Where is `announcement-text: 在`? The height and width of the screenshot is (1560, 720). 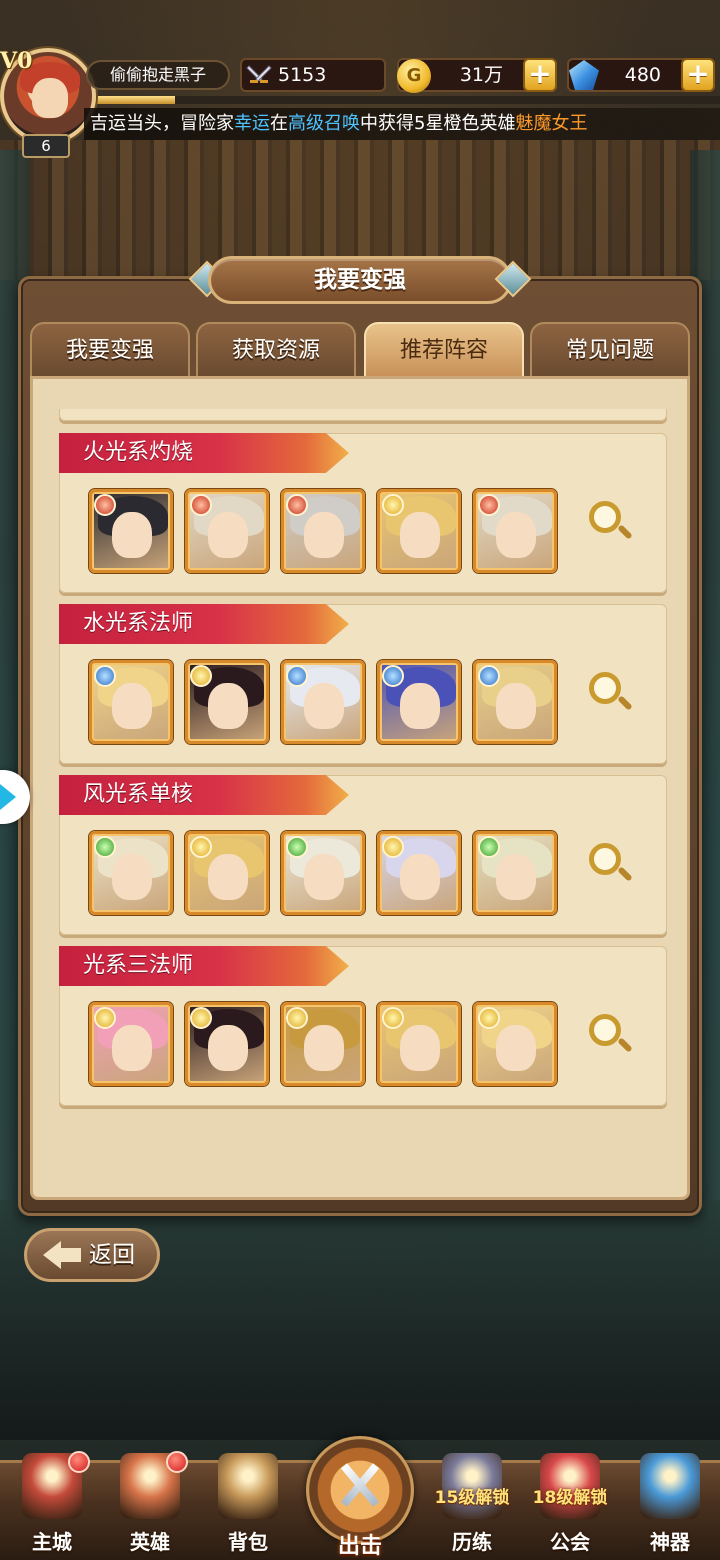
announcement-text: 在 is located at coordinates (279, 123).